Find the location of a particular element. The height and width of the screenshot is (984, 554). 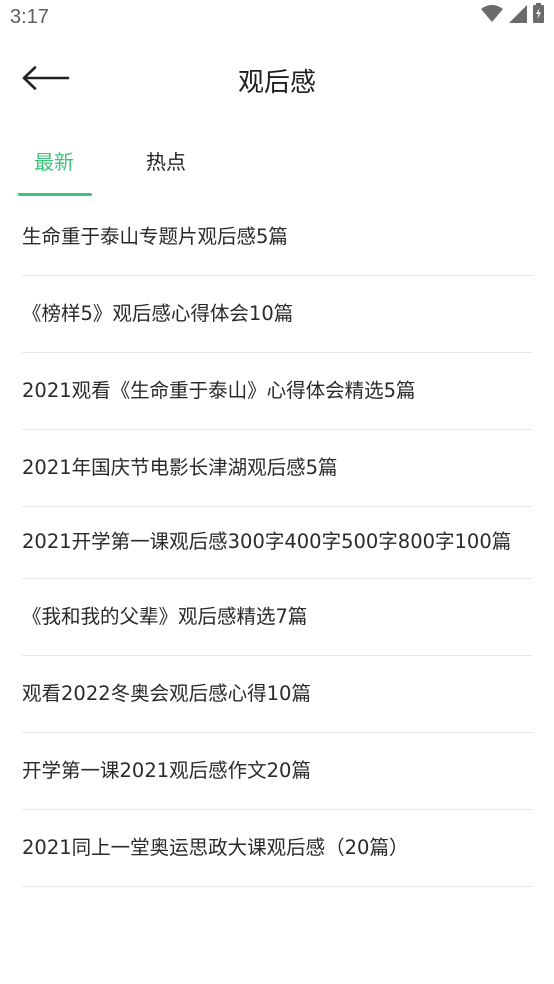

status-icons is located at coordinates (512, 15).